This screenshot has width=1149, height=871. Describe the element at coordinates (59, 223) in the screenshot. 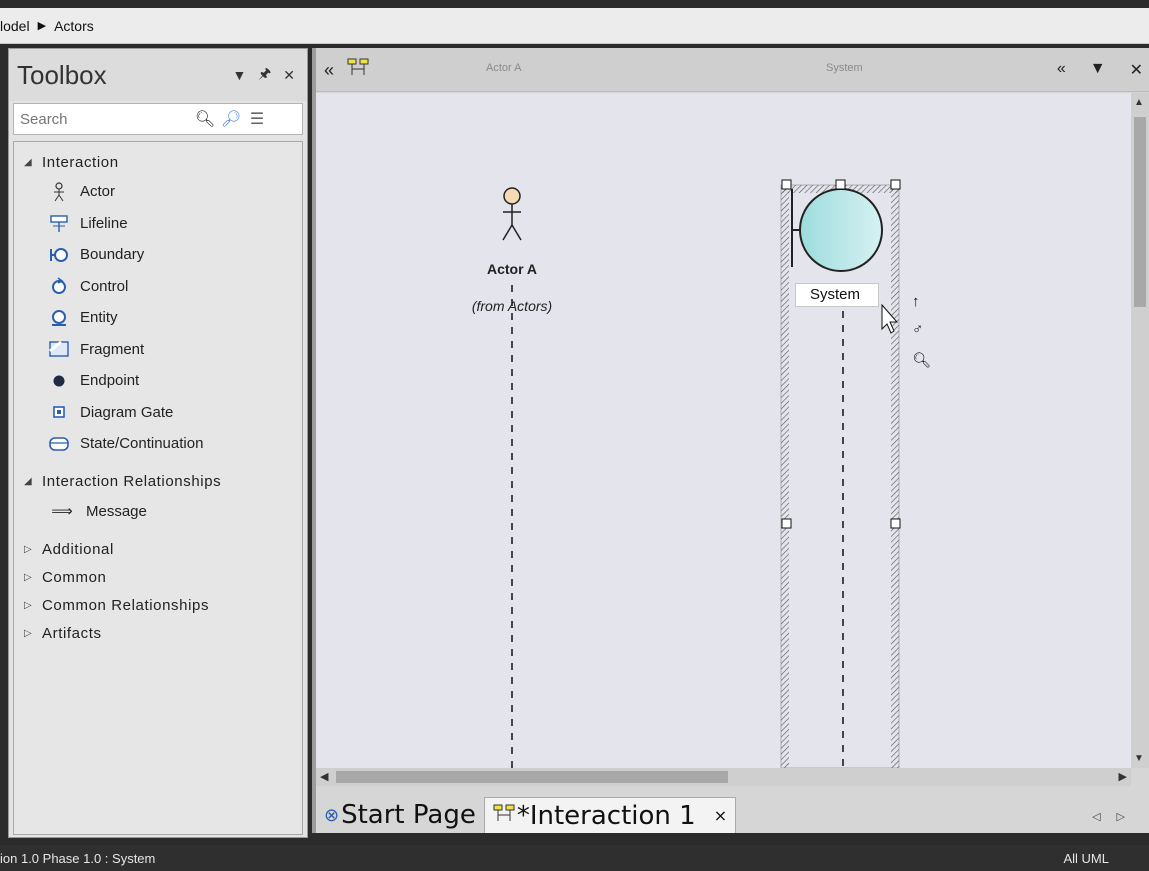

I see `lifeline-icon` at that location.